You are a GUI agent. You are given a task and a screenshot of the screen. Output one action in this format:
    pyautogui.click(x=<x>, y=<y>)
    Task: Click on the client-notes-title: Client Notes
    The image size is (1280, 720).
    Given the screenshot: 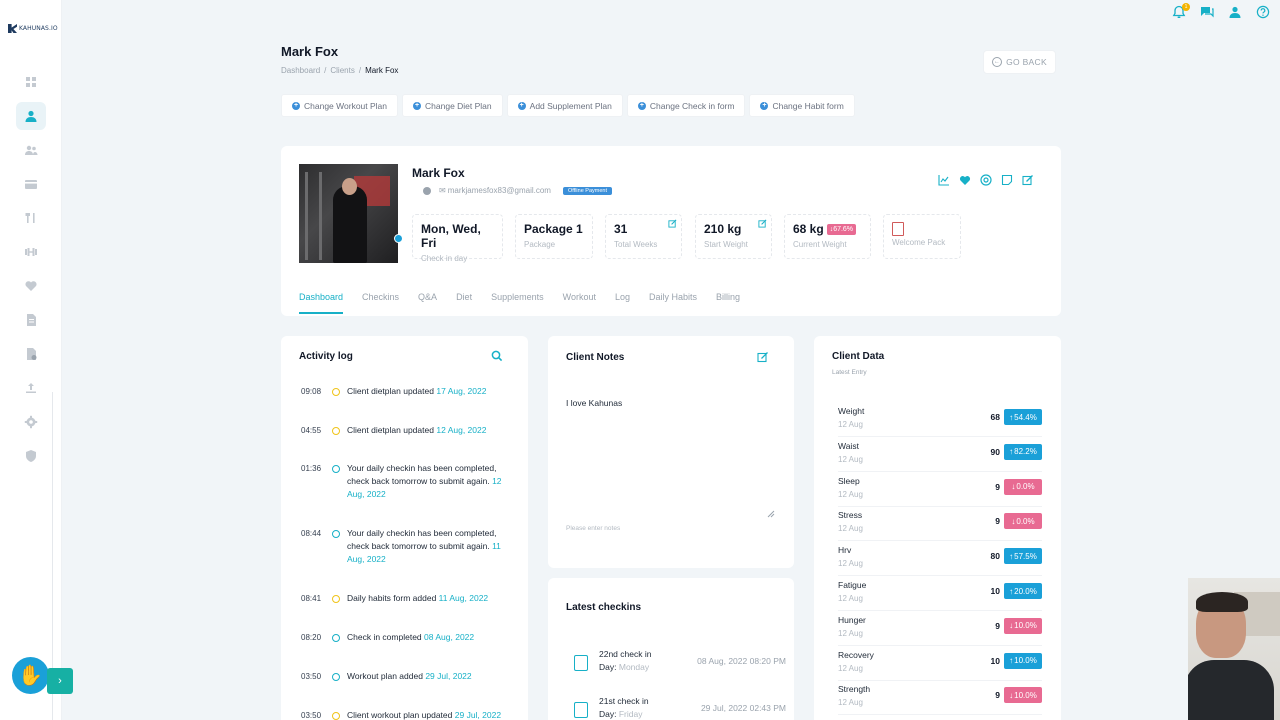 What is the action you would take?
    pyautogui.click(x=595, y=357)
    